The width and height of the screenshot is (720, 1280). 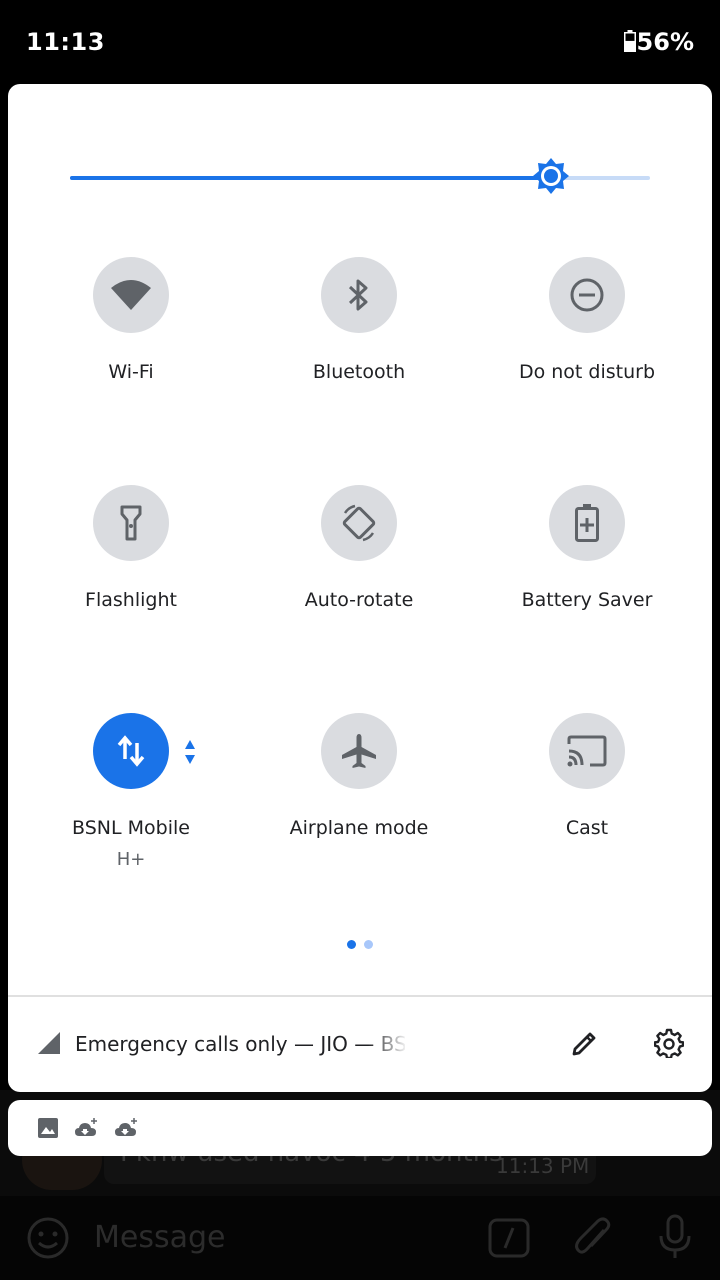 What do you see at coordinates (359, 600) in the screenshot?
I see `tile-label: Auto-rotate` at bounding box center [359, 600].